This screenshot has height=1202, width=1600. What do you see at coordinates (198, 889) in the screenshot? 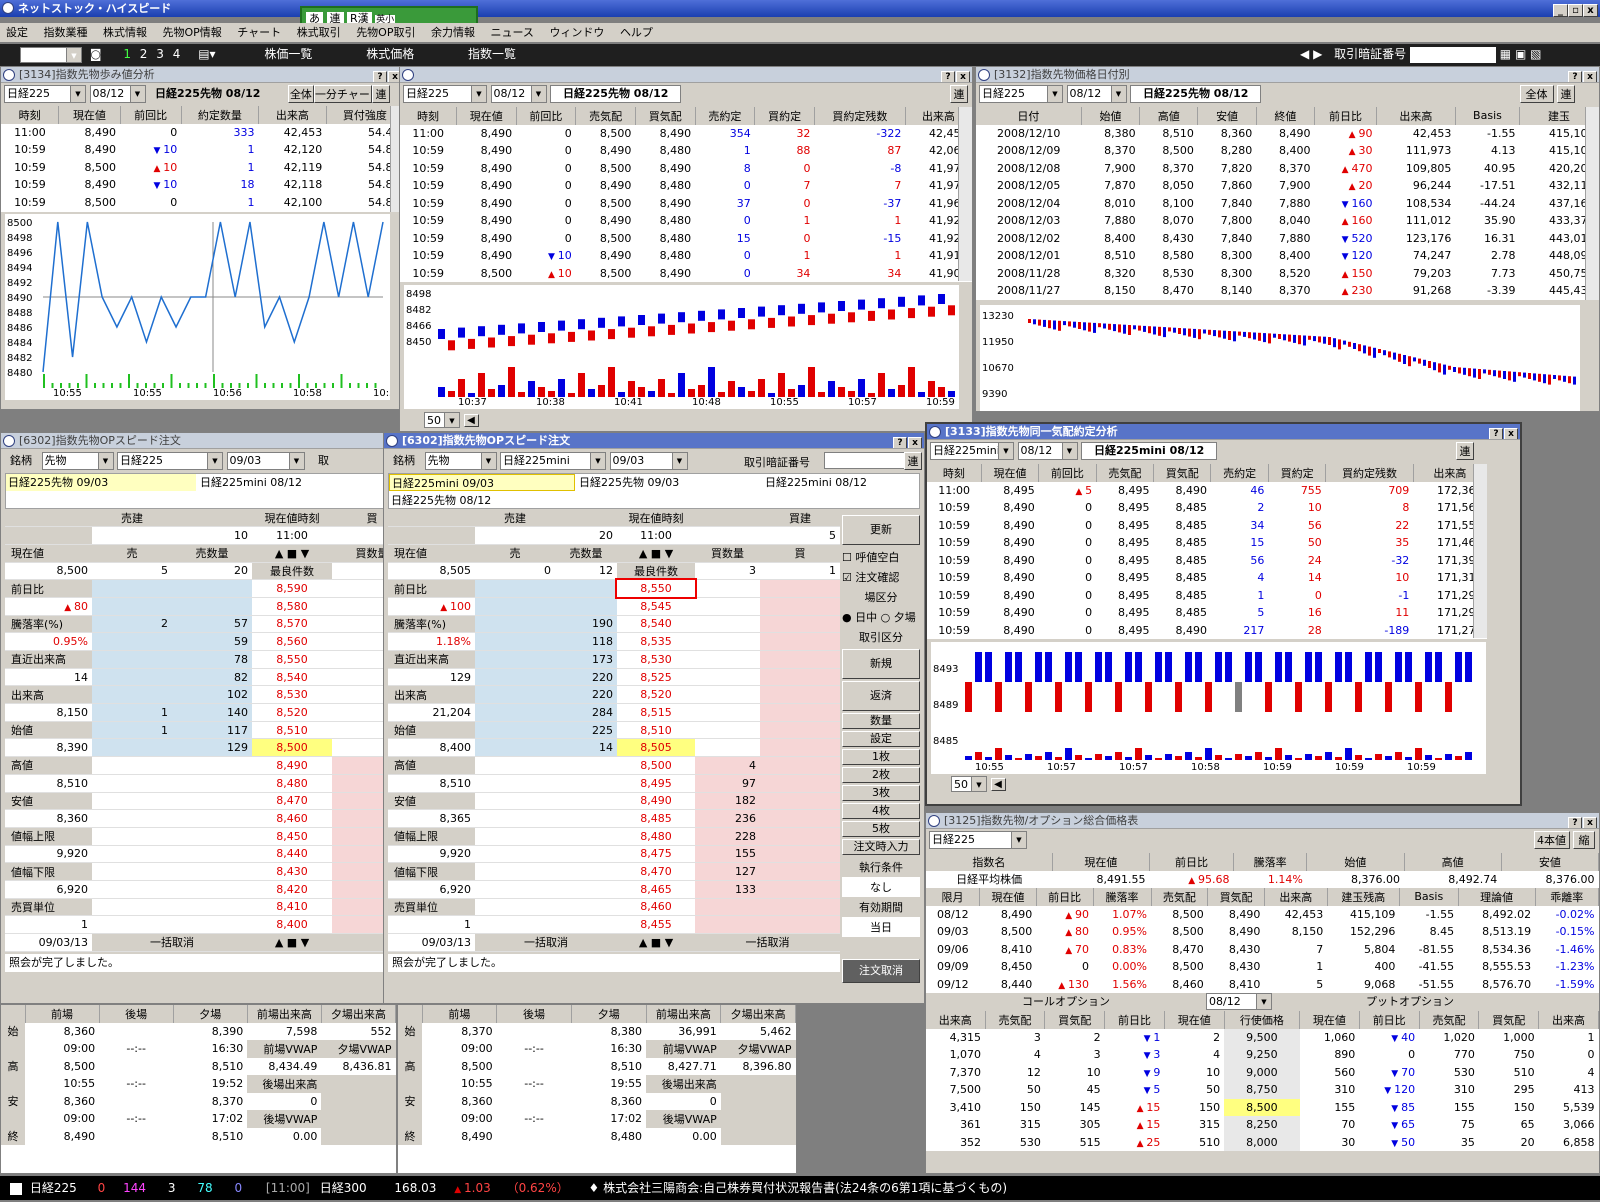
I see `ladder-row: 6,9208,42070` at bounding box center [198, 889].